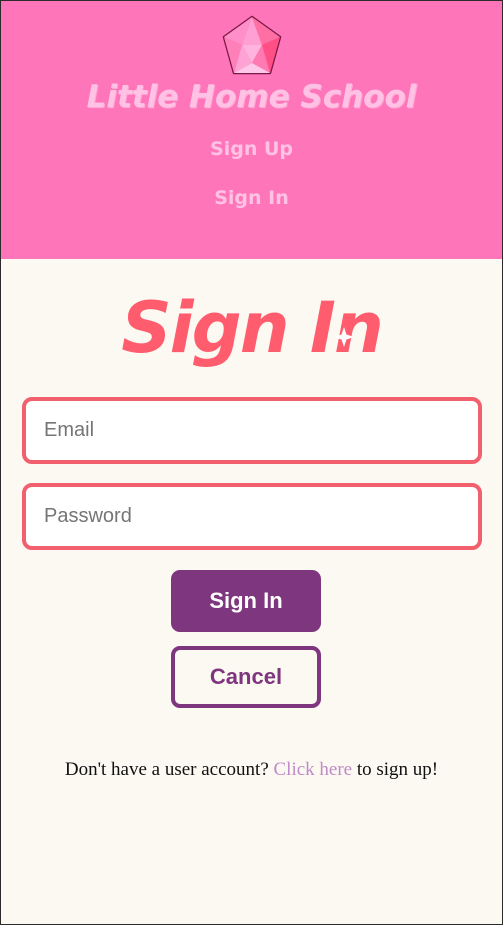 The height and width of the screenshot is (925, 503). Describe the element at coordinates (252, 430) in the screenshot. I see `email-field` at that location.